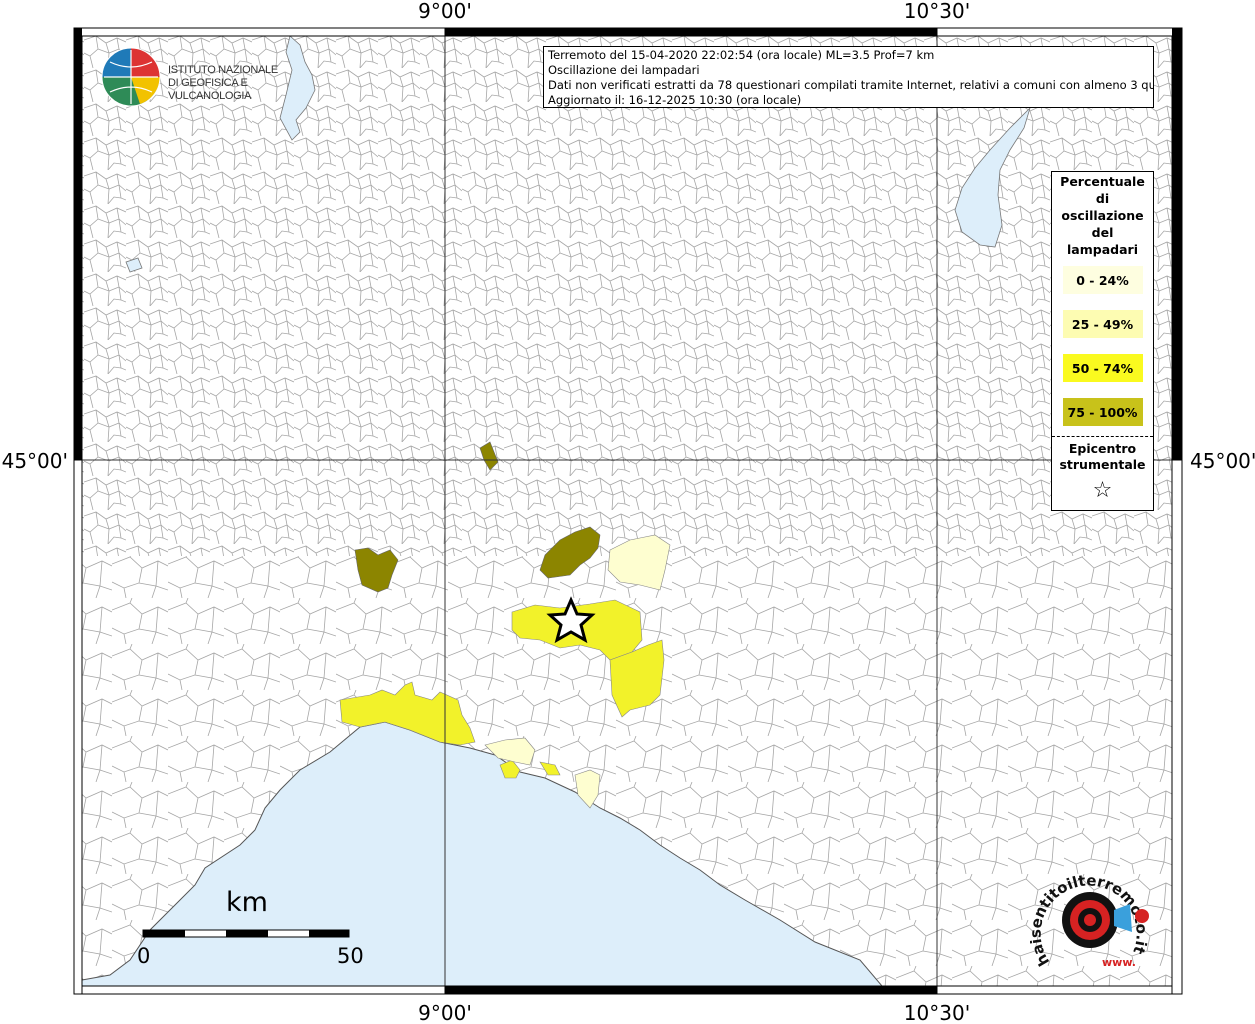 This screenshot has width=1255, height=1024. Describe the element at coordinates (445, 11) in the screenshot. I see `lon-label-top-left: 9°00'` at that location.